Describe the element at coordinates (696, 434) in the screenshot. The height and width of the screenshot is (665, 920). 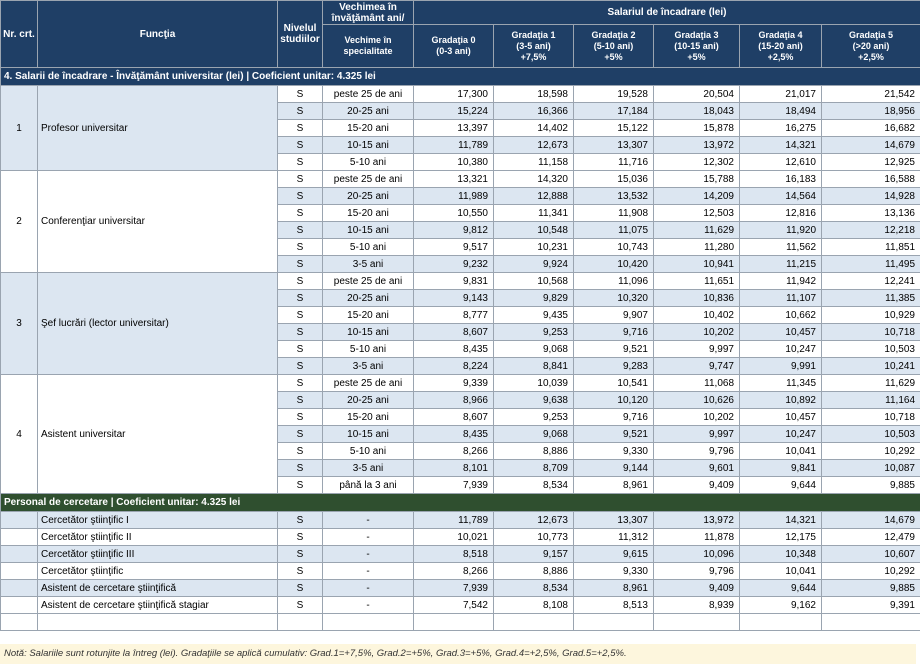
I see `row-salary-value: 9,997` at that location.